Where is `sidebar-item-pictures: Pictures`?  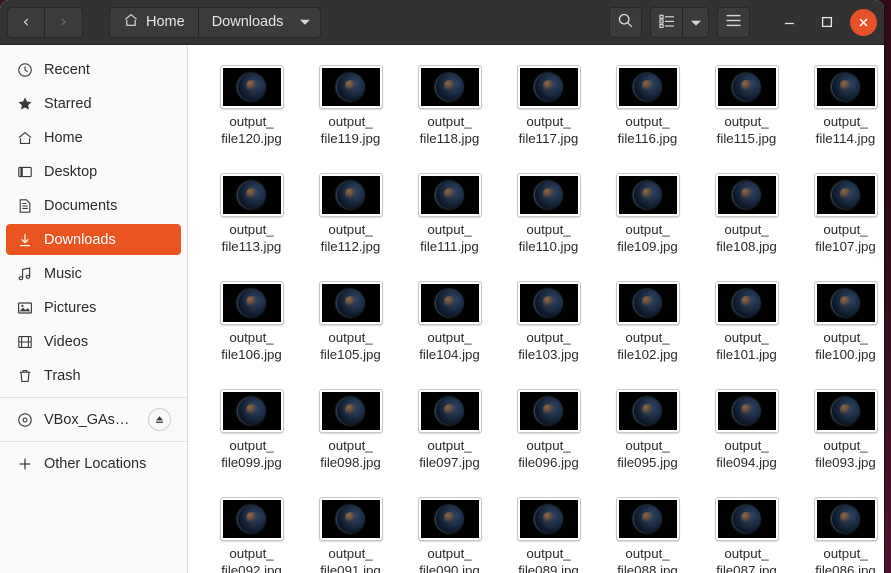
sidebar-item-pictures: Pictures is located at coordinates (93, 307).